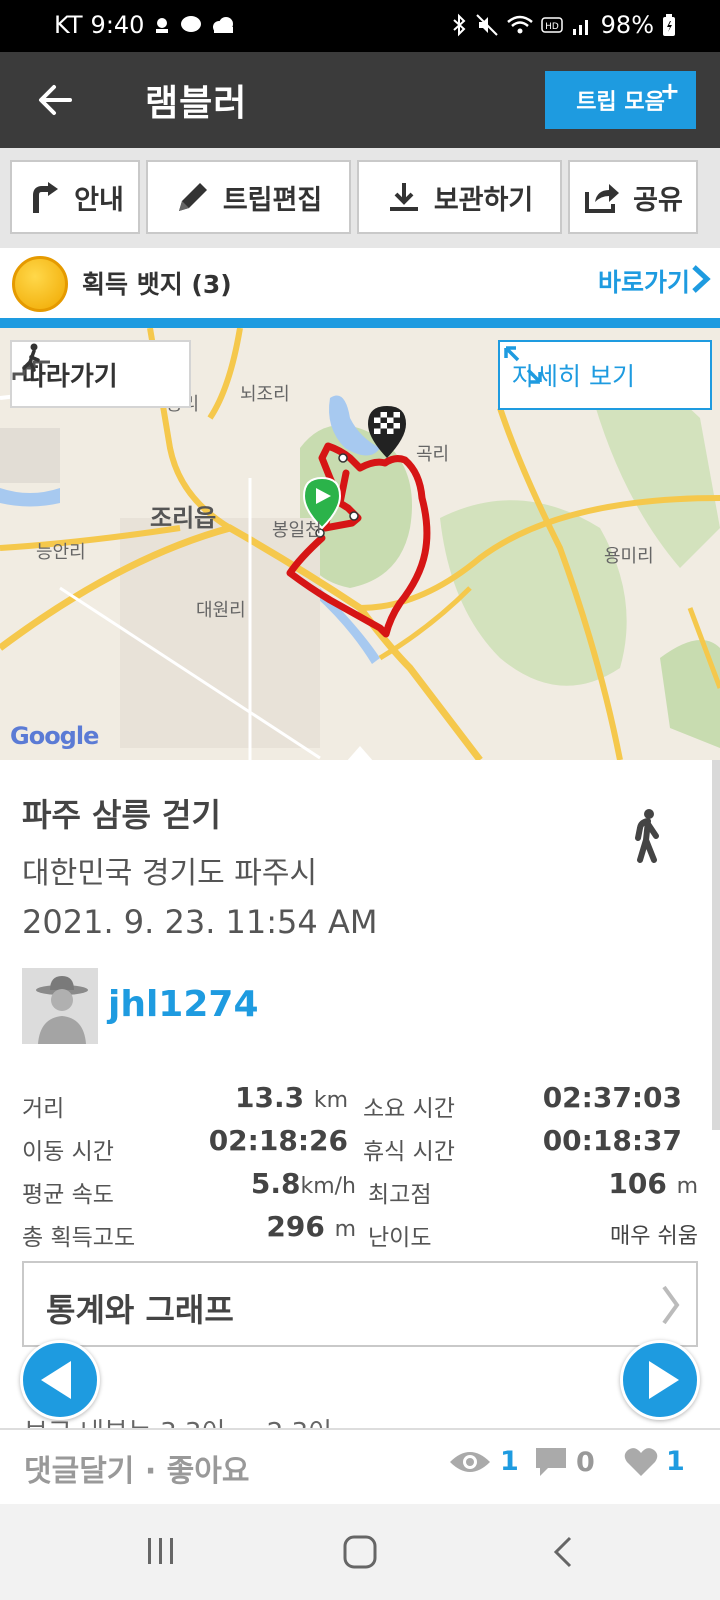 This screenshot has width=720, height=1600. I want to click on back-button, so click(56, 100).